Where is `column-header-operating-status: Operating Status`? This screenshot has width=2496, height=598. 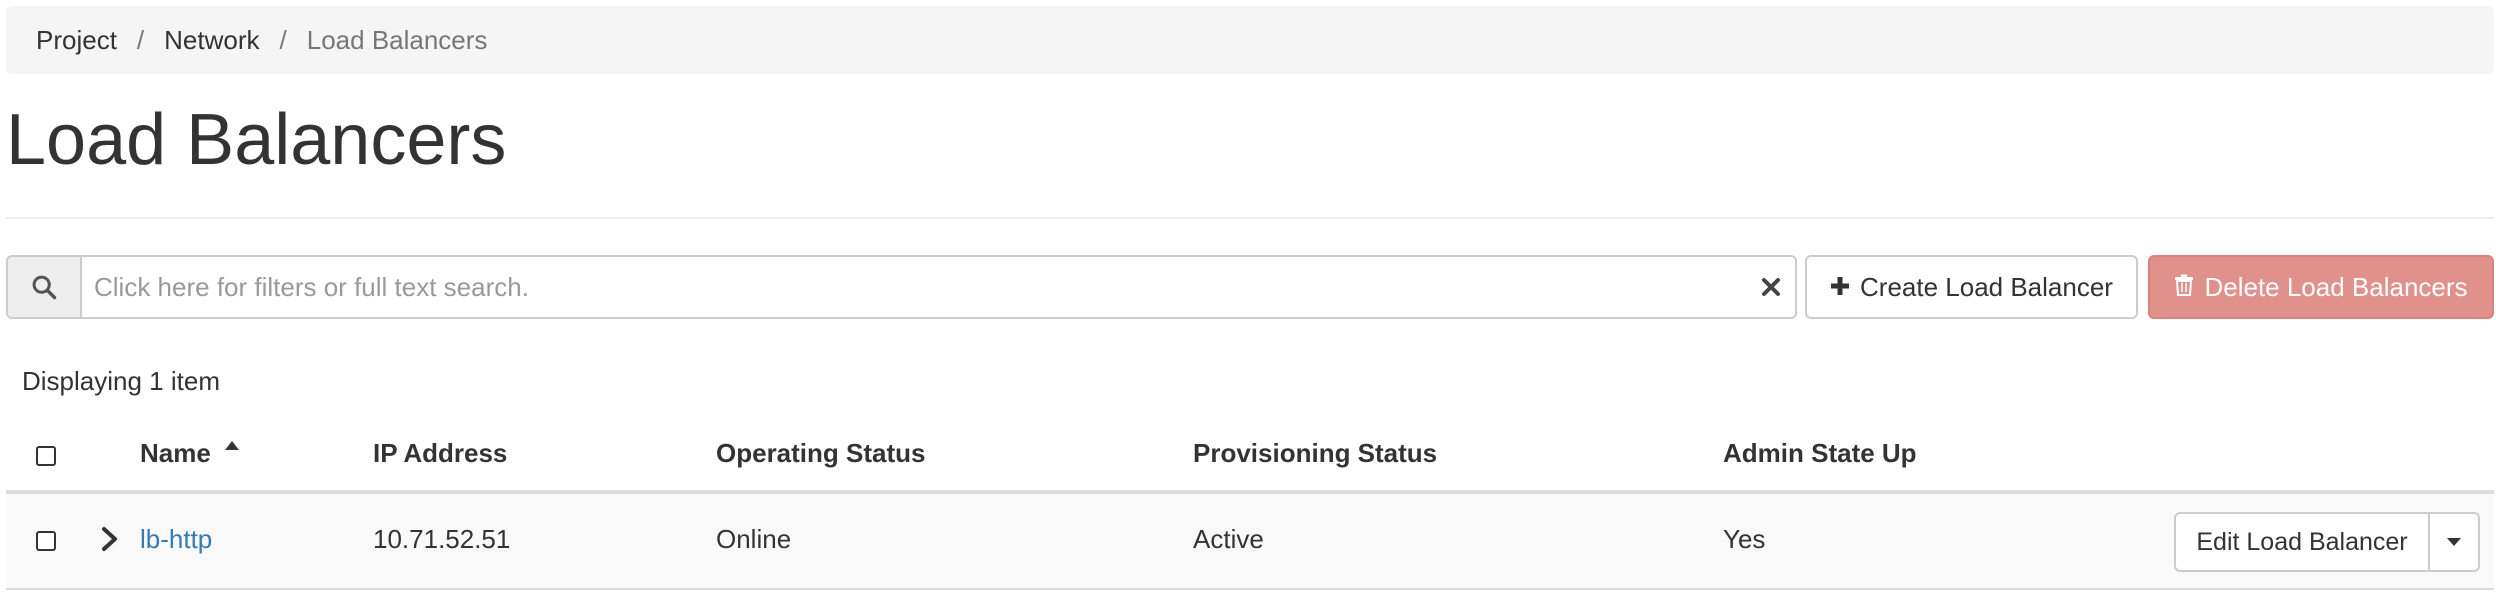
column-header-operating-status: Operating Status is located at coordinates (820, 453).